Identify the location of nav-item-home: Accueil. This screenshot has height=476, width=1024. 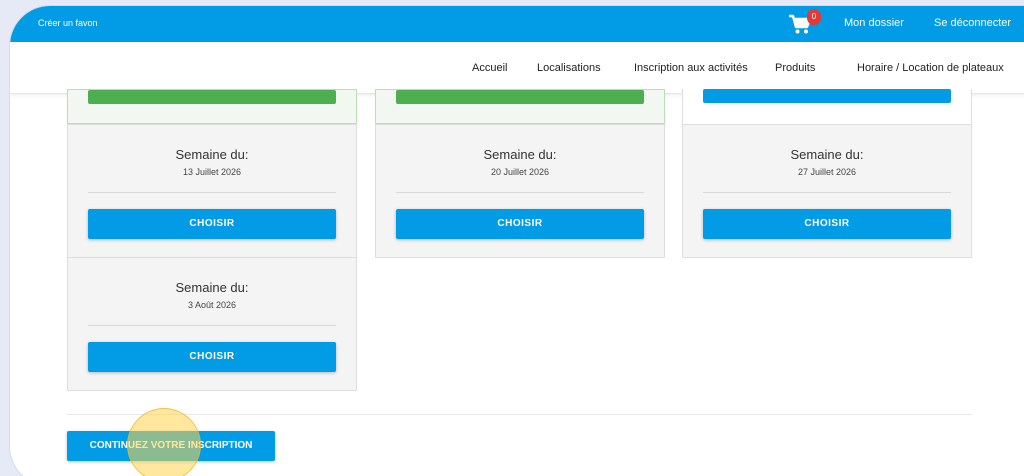
(489, 68).